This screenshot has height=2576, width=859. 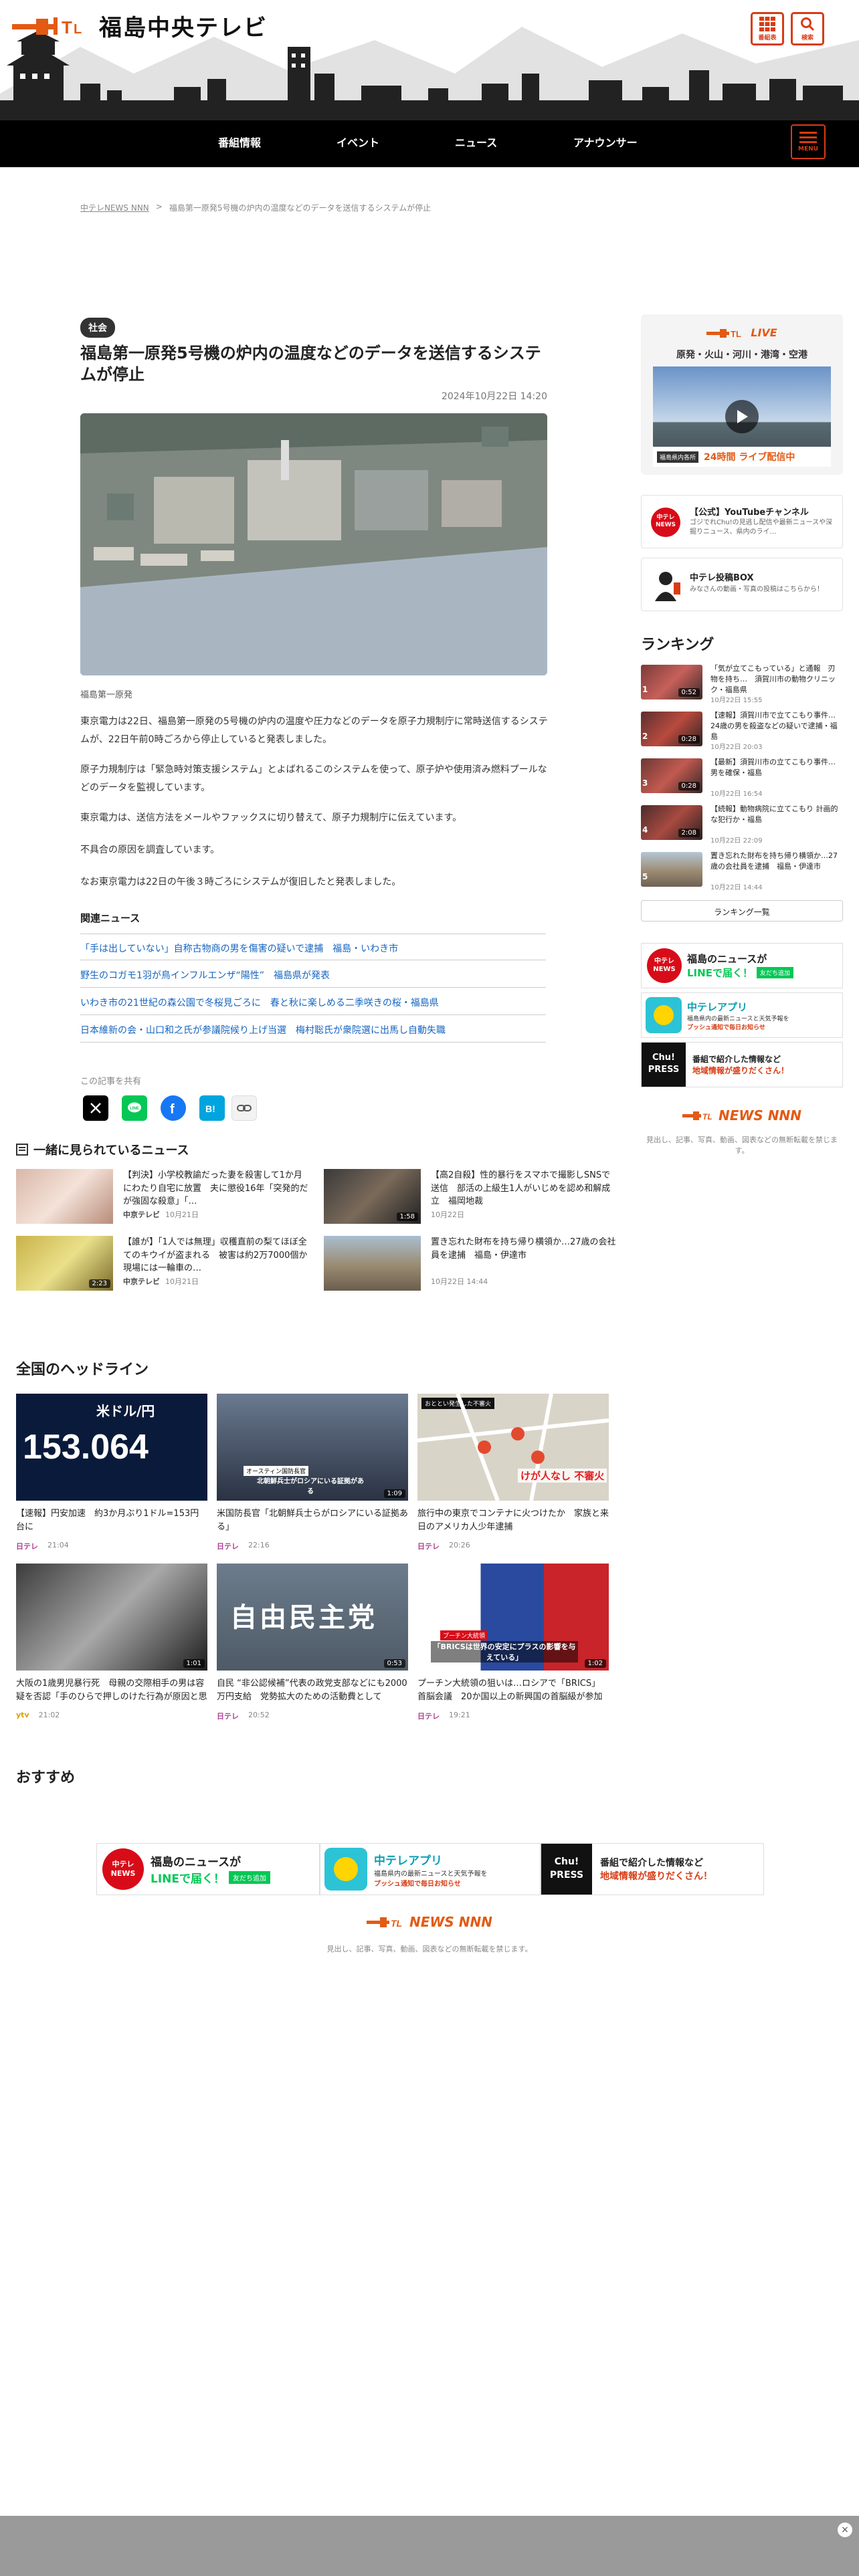 What do you see at coordinates (313, 974) in the screenshot?
I see `related-news-link: 野生のコガモ1羽が鳥インフルエンザ“陽性” 福島県が発表` at bounding box center [313, 974].